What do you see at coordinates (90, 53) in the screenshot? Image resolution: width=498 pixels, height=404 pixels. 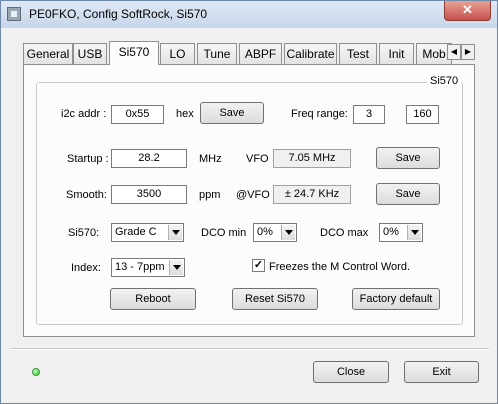 I see `tab-usb: USB` at bounding box center [90, 53].